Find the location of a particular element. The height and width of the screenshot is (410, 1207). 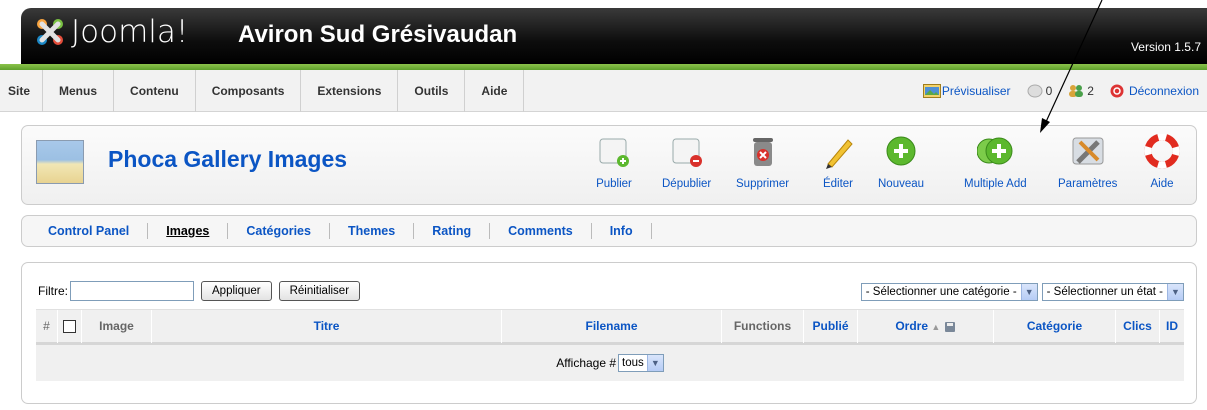

sort-asc-icon: ▲ is located at coordinates (936, 327).